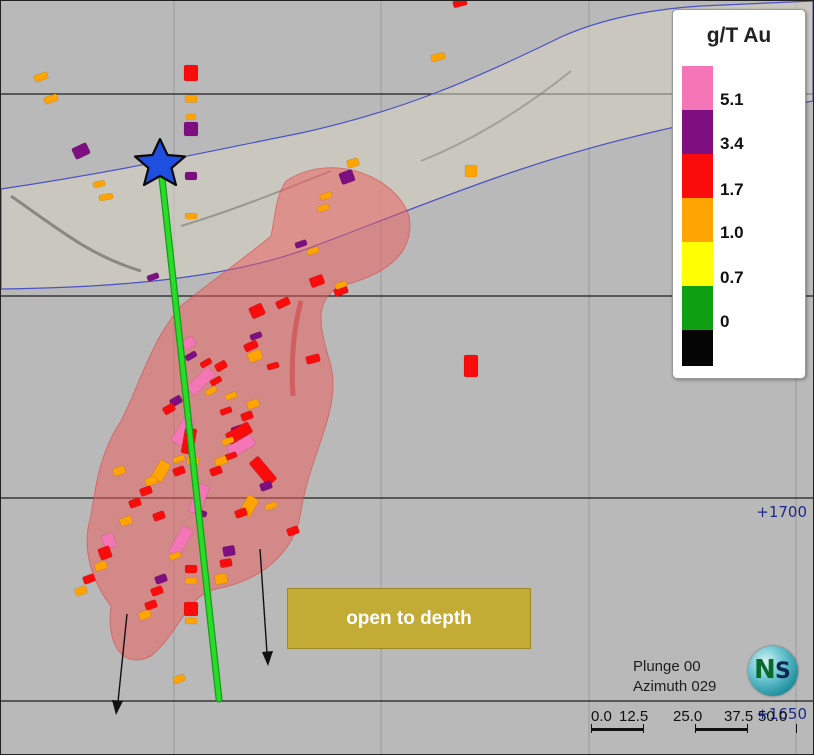  I want to click on open-to-depth-callout: open to depth, so click(409, 618).